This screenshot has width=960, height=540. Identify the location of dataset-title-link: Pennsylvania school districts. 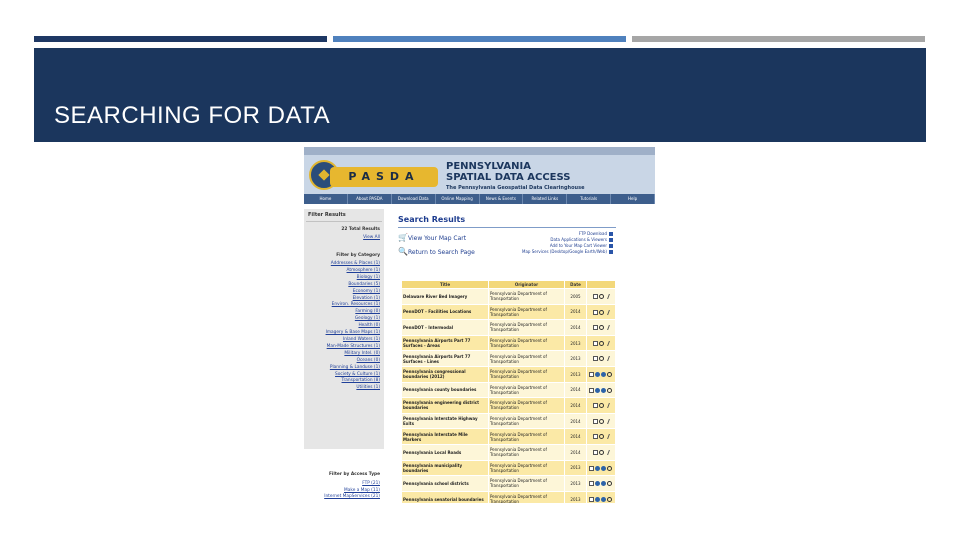
(445, 483).